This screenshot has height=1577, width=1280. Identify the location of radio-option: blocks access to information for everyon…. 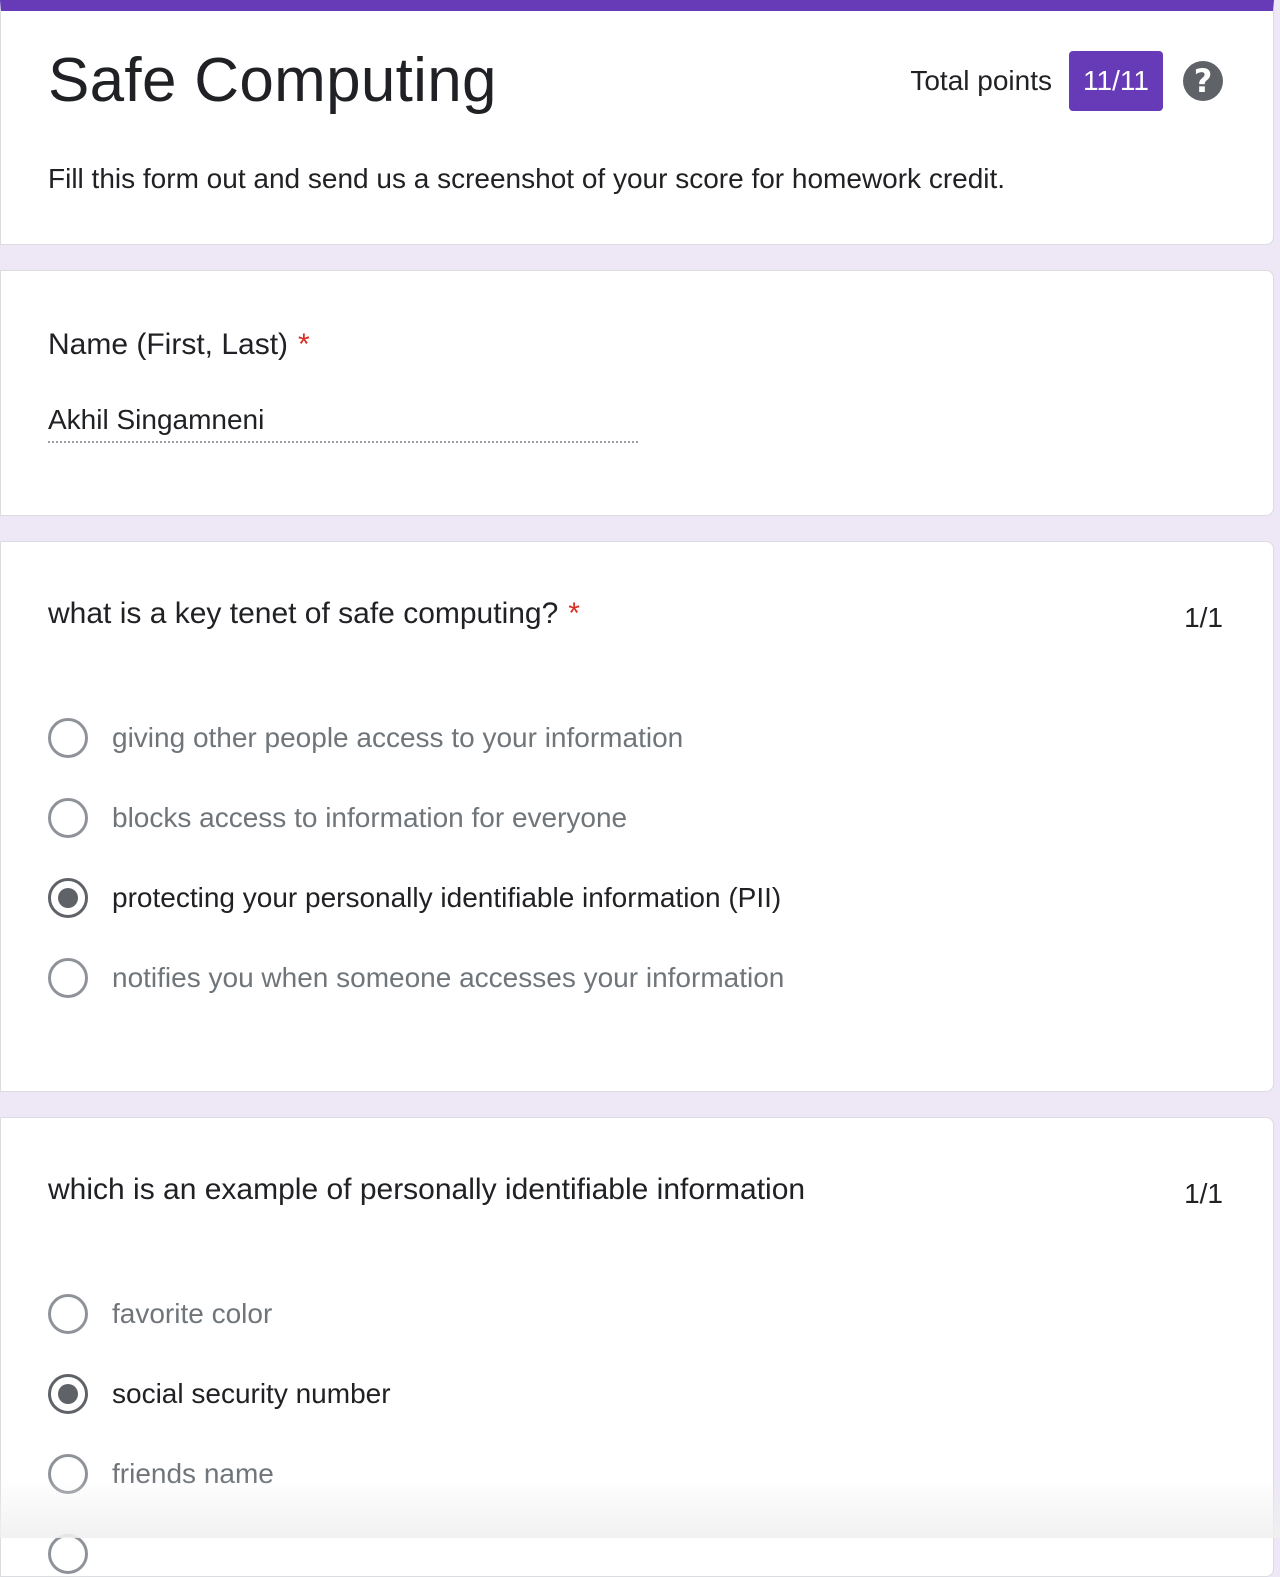
(337, 818).